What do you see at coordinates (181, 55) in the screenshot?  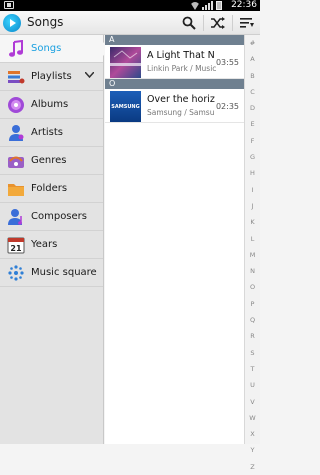 I see `track-title: A Light That N` at bounding box center [181, 55].